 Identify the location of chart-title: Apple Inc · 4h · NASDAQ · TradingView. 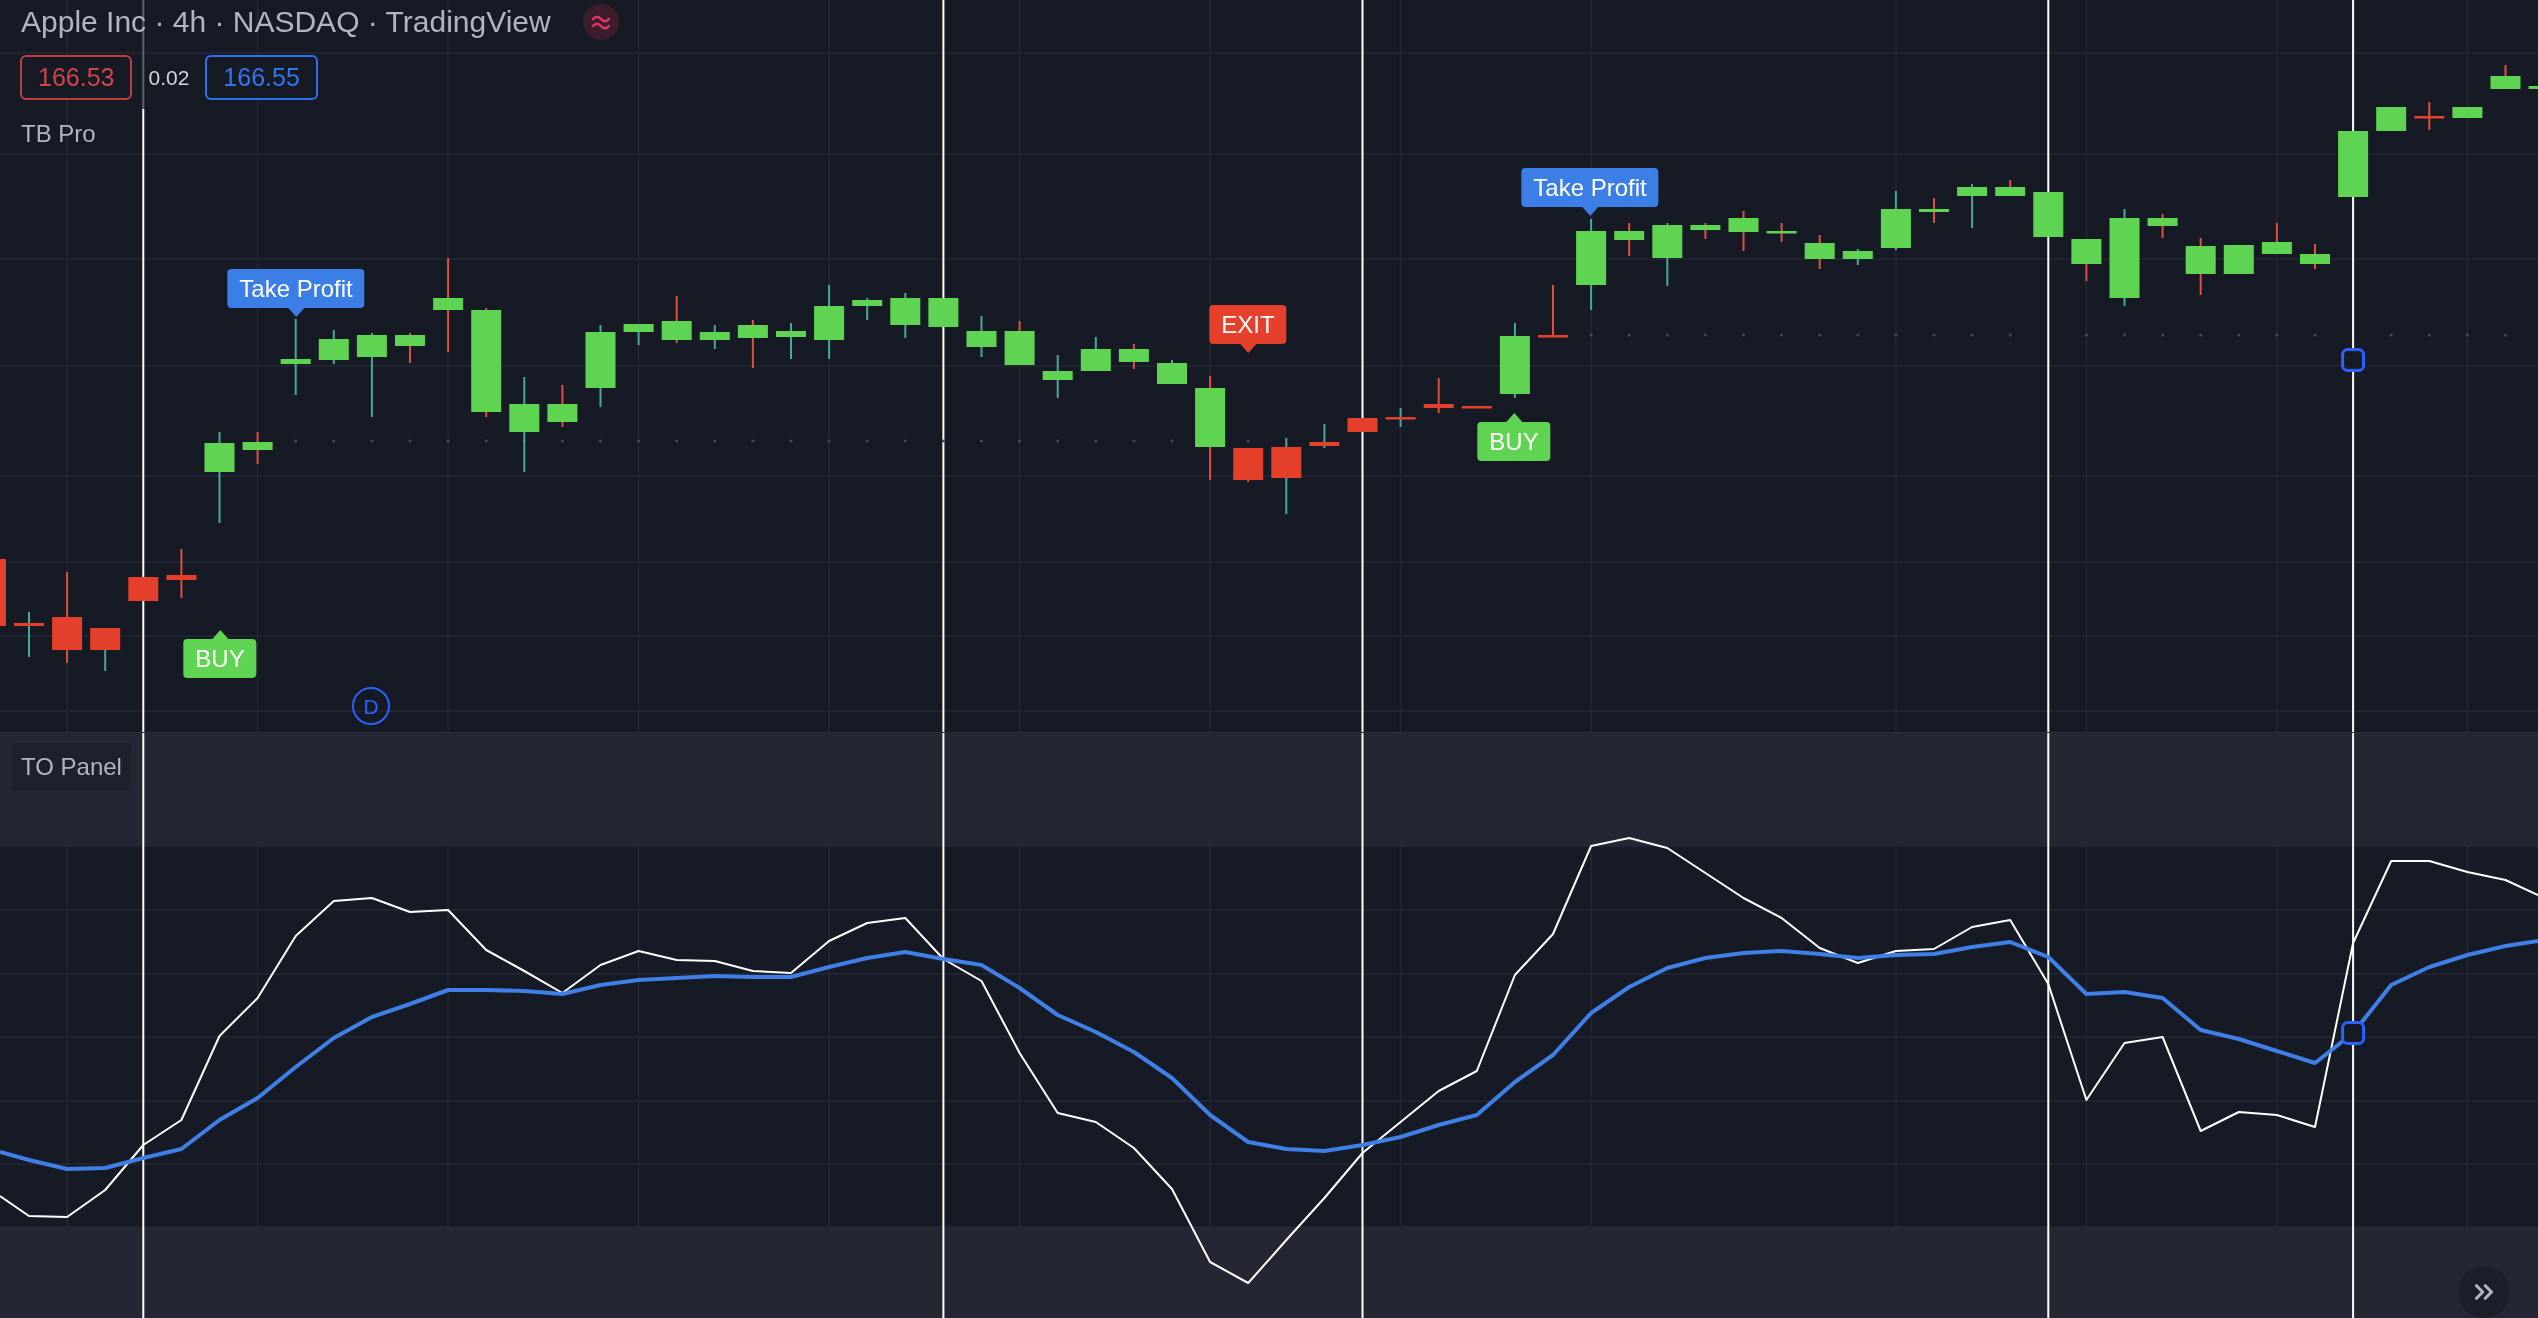
(286, 22).